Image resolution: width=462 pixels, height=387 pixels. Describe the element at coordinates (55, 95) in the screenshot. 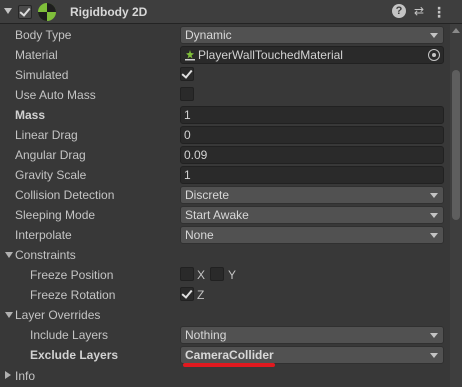

I see `use-auto-mass-label: Use Auto Mass` at that location.